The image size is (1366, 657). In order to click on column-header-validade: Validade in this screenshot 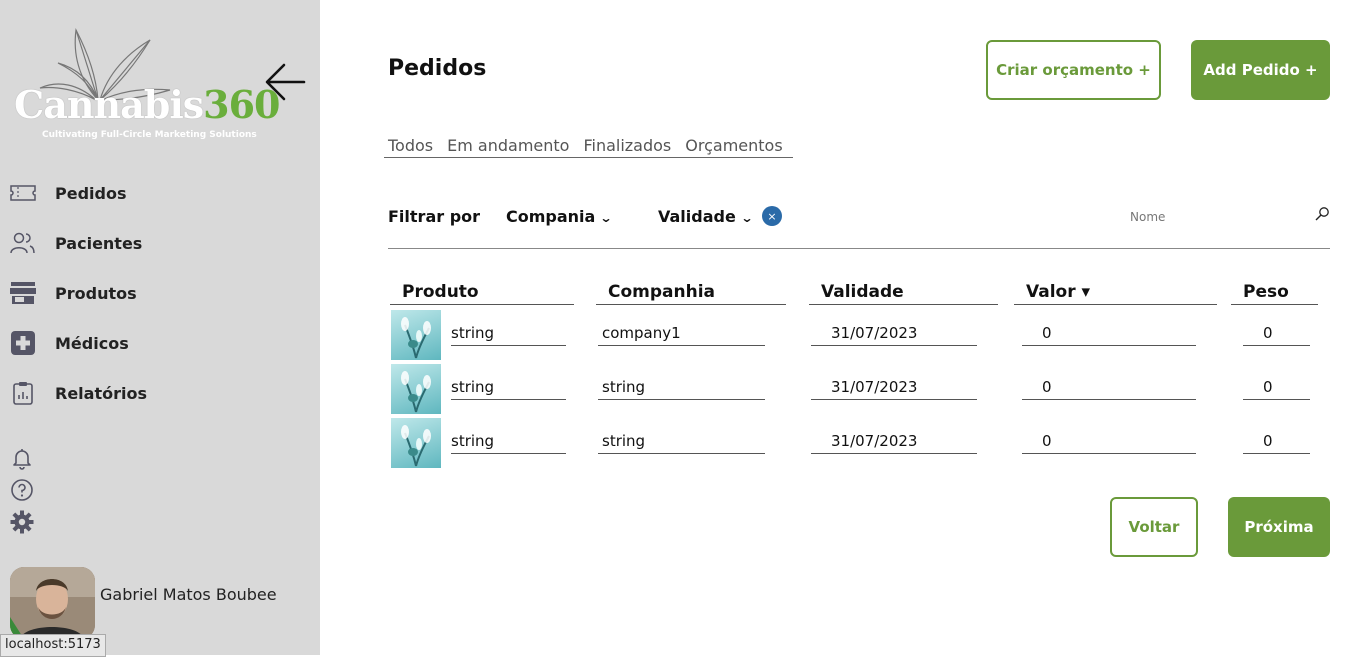, I will do `click(903, 293)`.